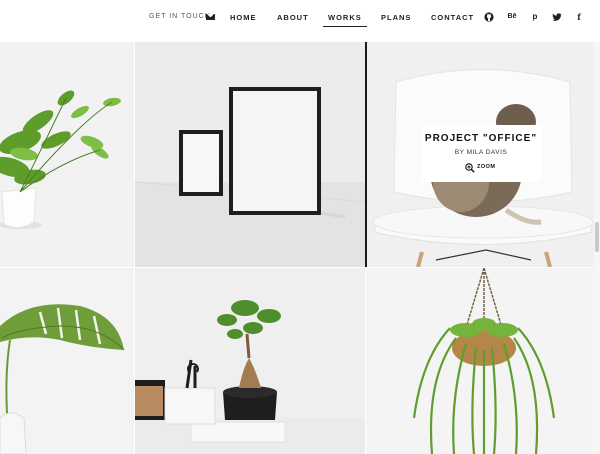 Image resolution: width=600 pixels, height=454 pixels. I want to click on fern-plant-image, so click(67, 154).